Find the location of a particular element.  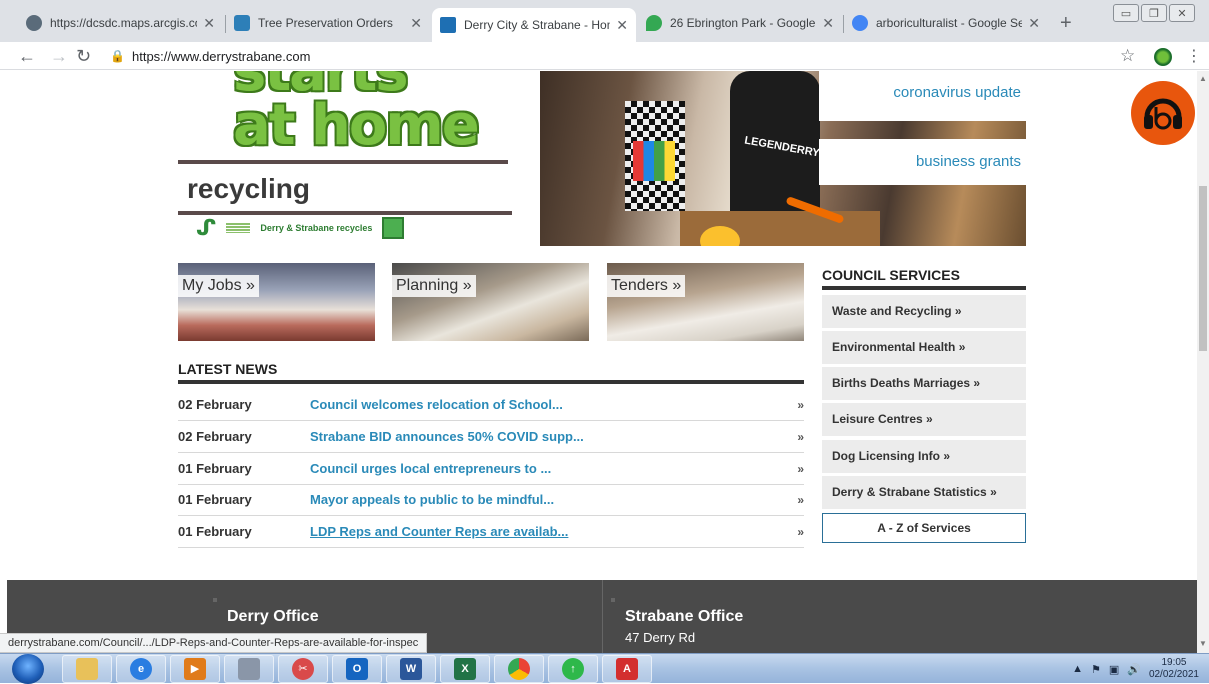

lock-icon: 🔒 is located at coordinates (117, 56).